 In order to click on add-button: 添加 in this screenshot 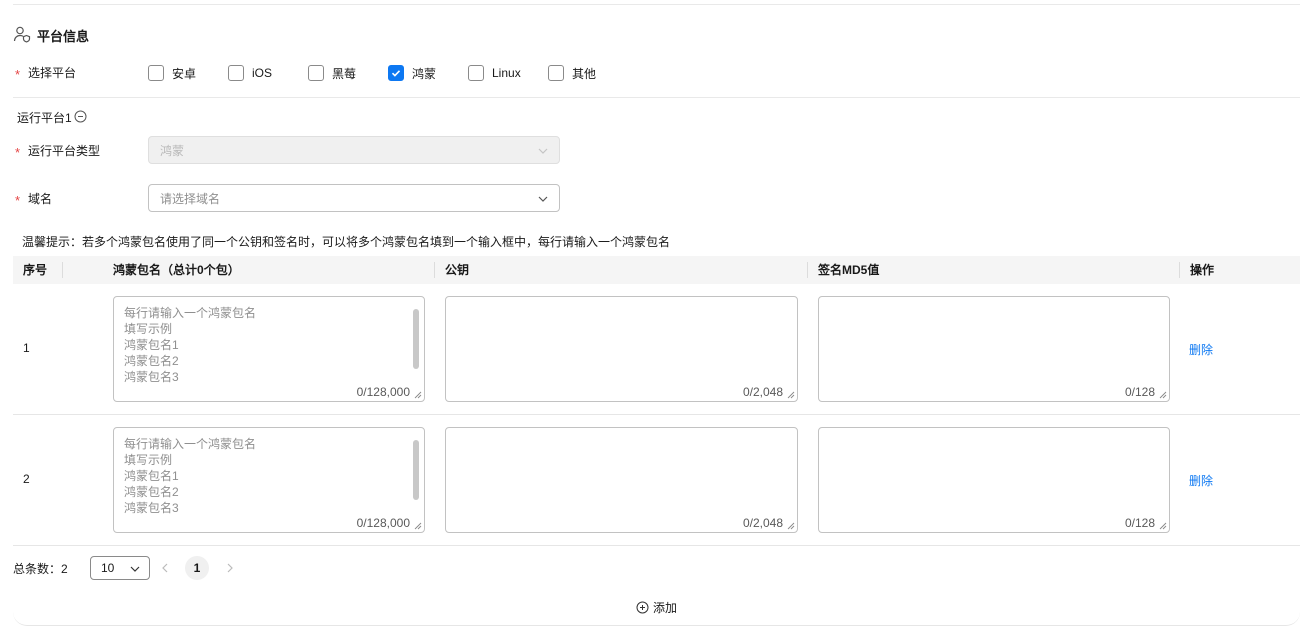, I will do `click(656, 607)`.